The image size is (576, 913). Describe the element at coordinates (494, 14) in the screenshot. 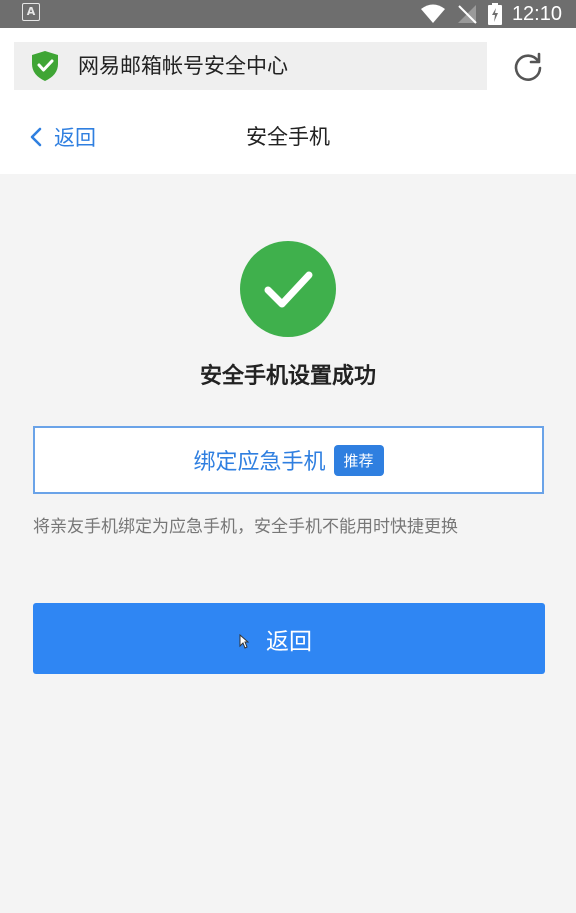

I see `battery-icon` at that location.